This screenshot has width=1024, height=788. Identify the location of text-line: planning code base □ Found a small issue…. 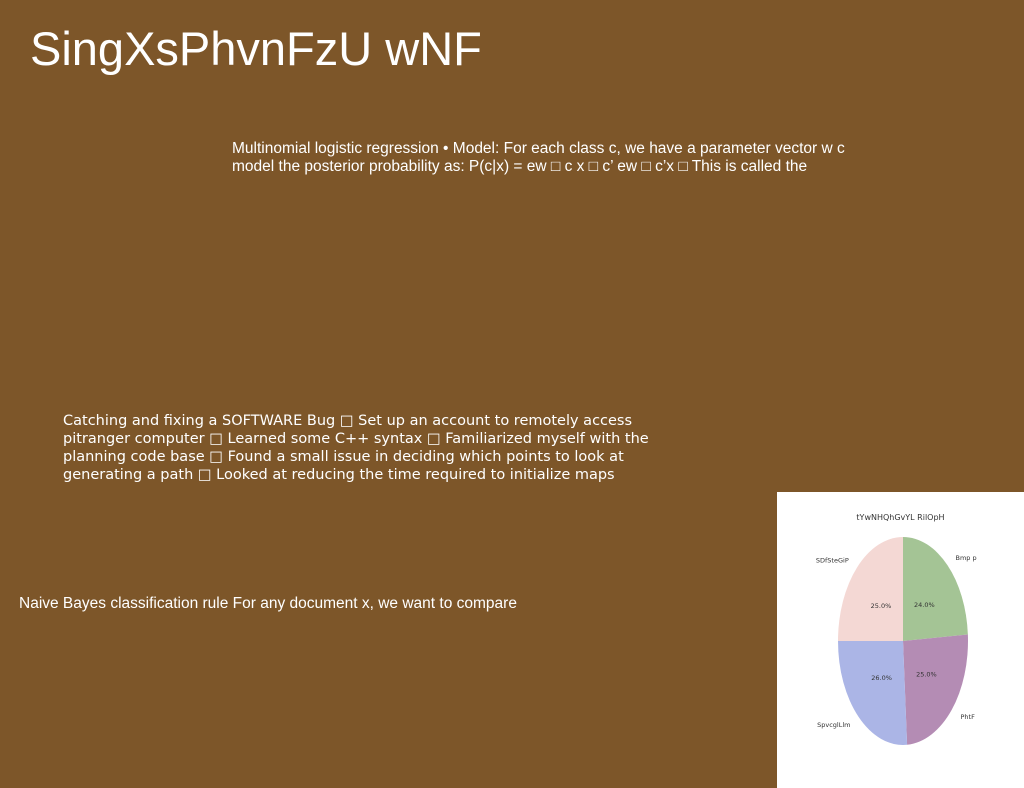
(343, 457).